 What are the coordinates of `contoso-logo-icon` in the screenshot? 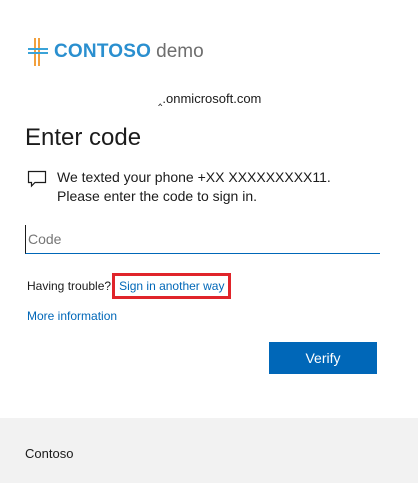 It's located at (38, 52).